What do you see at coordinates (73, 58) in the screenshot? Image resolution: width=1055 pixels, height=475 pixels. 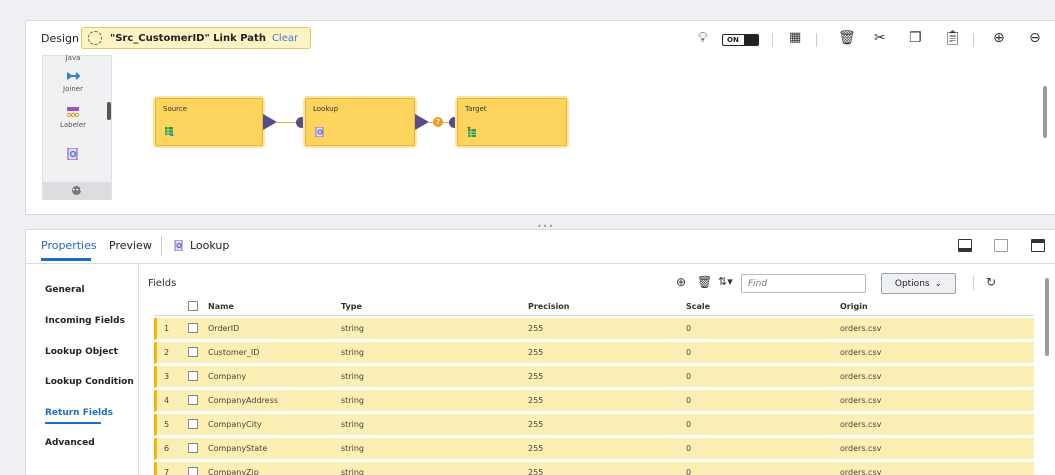 I see `palette-item-java: Java` at bounding box center [73, 58].